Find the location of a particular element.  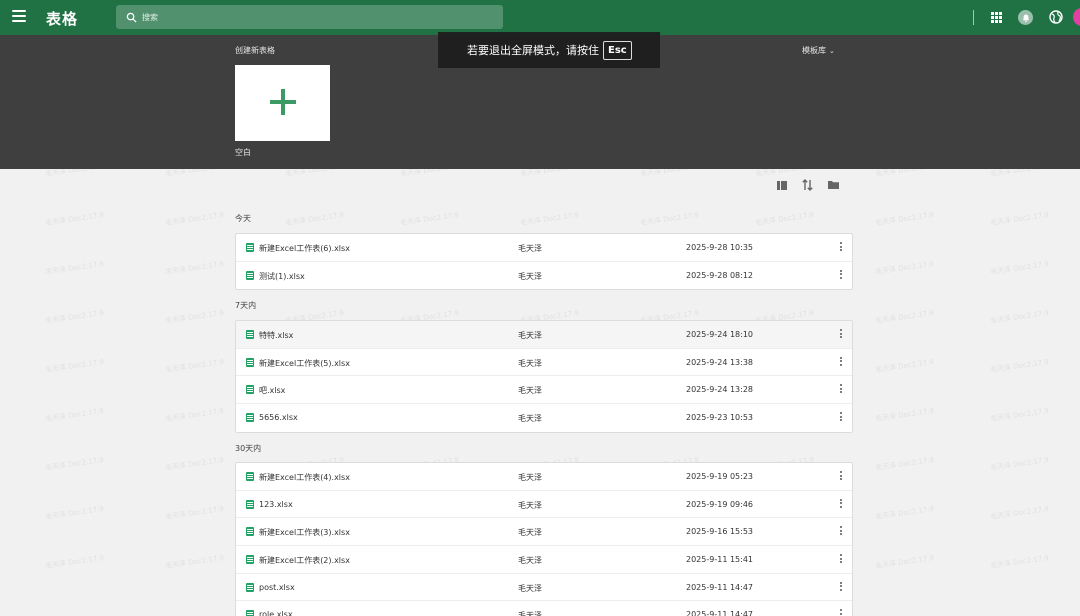

avatar is located at coordinates (1076, 17).